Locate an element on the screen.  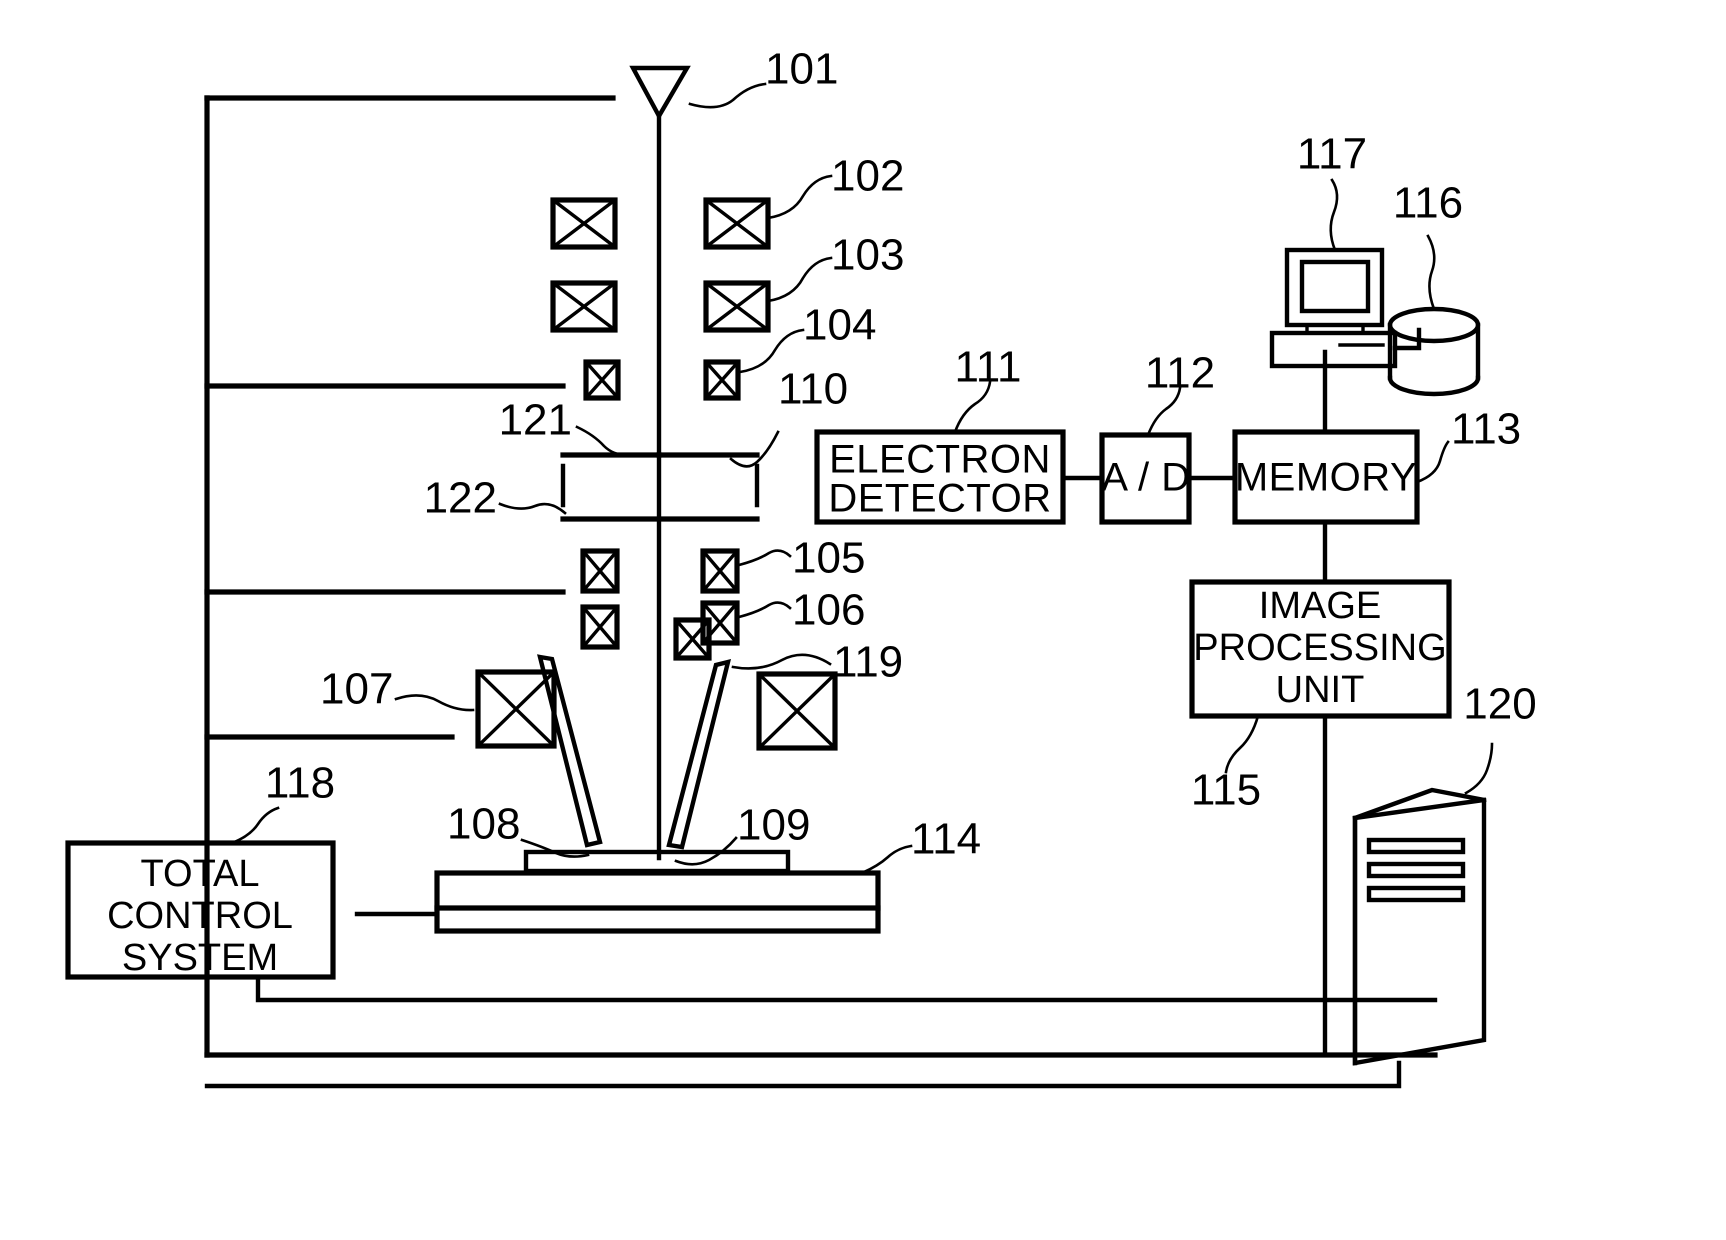
ipu-line-2: PROCESSING is located at coordinates (1319, 648).